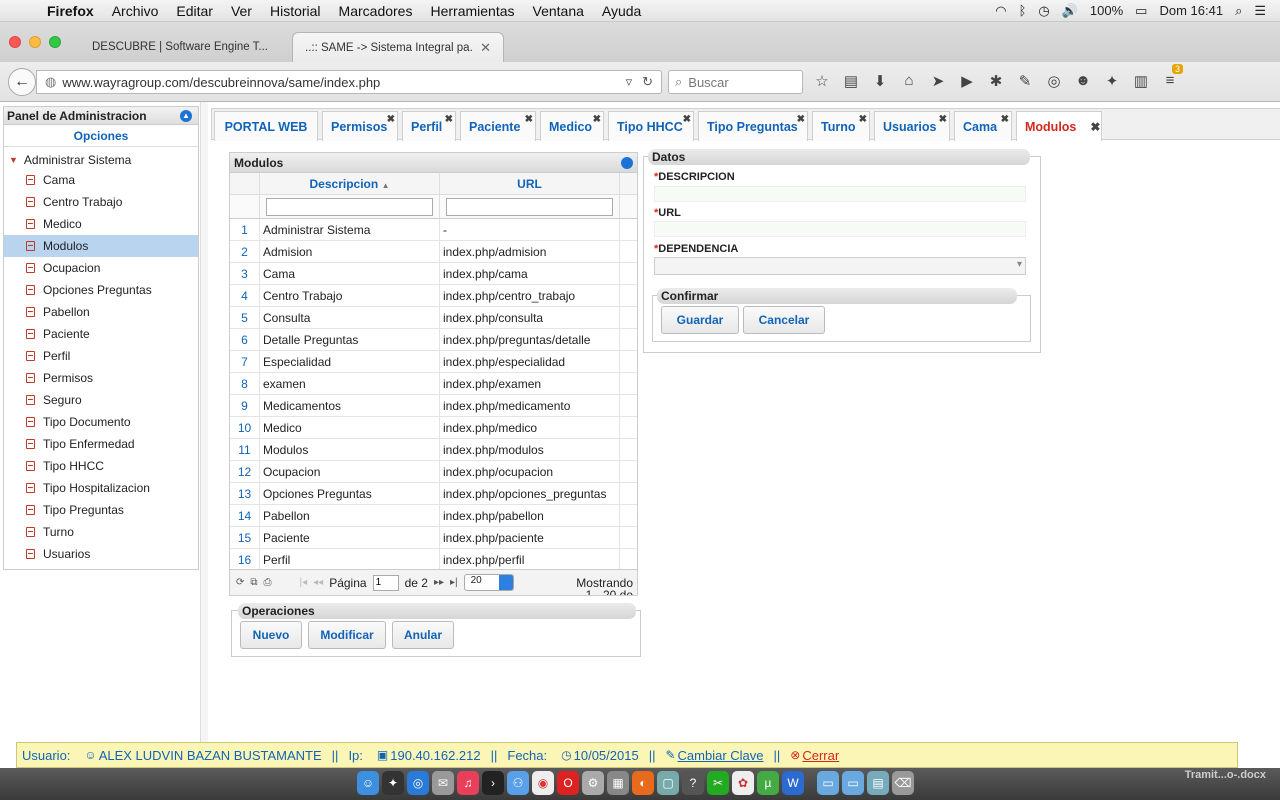  What do you see at coordinates (793, 783) in the screenshot?
I see `word-icon: W` at bounding box center [793, 783].